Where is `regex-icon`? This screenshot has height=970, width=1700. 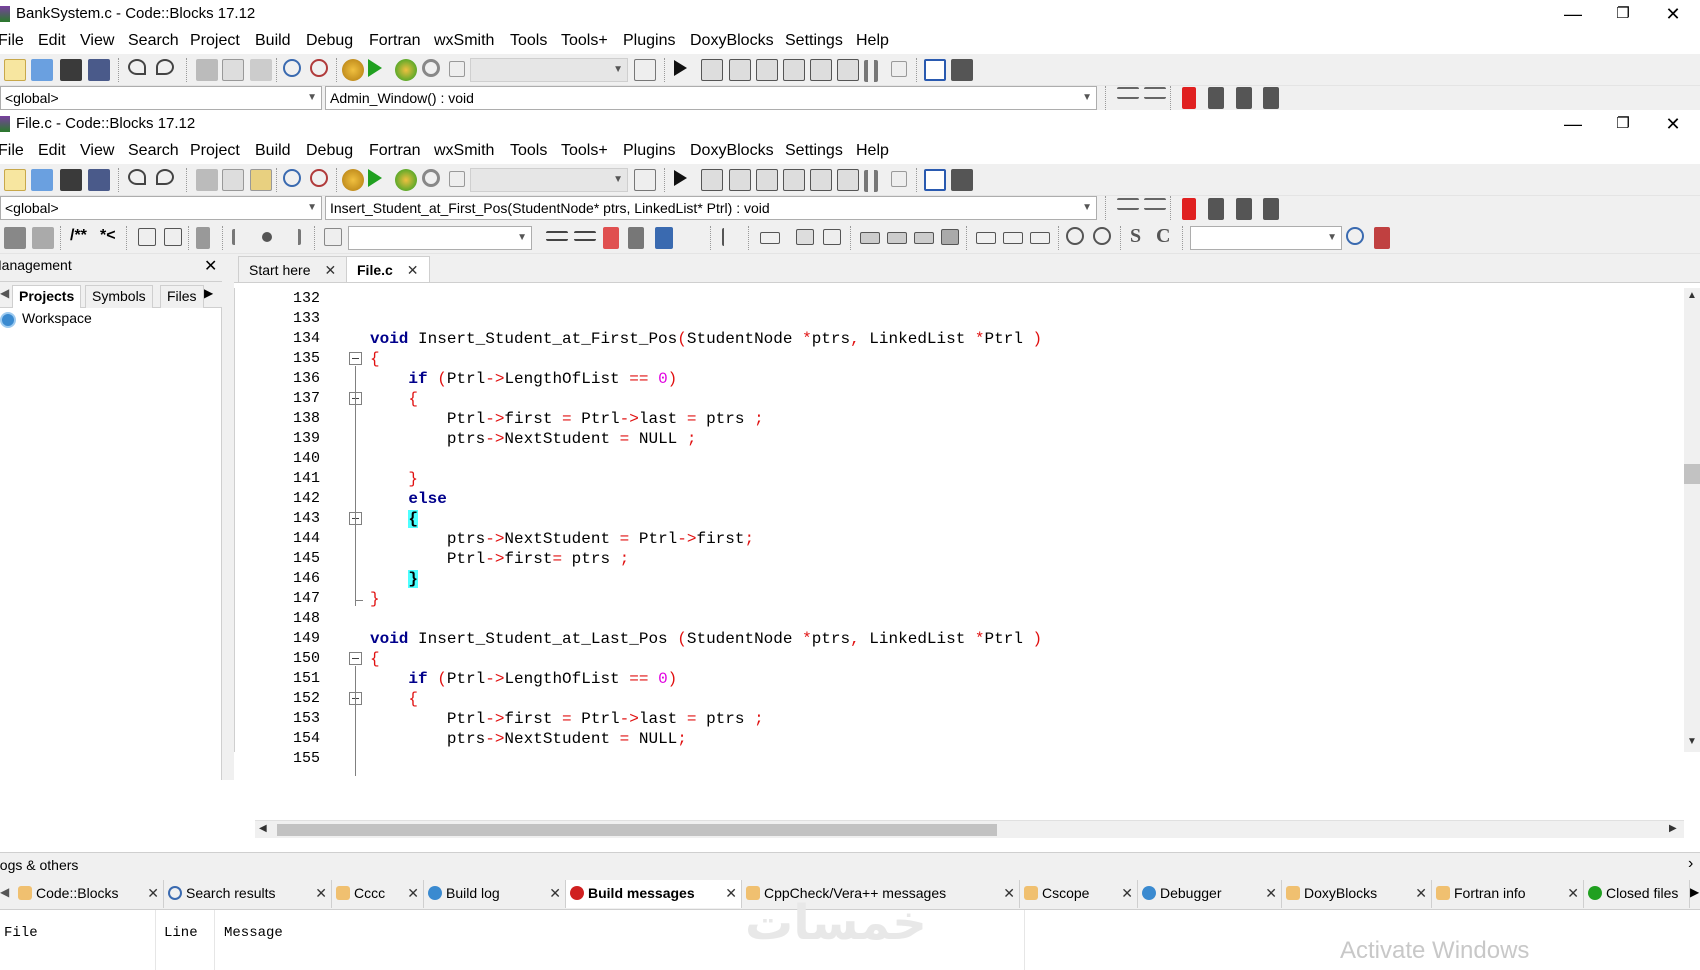 regex-icon is located at coordinates (690, 238).